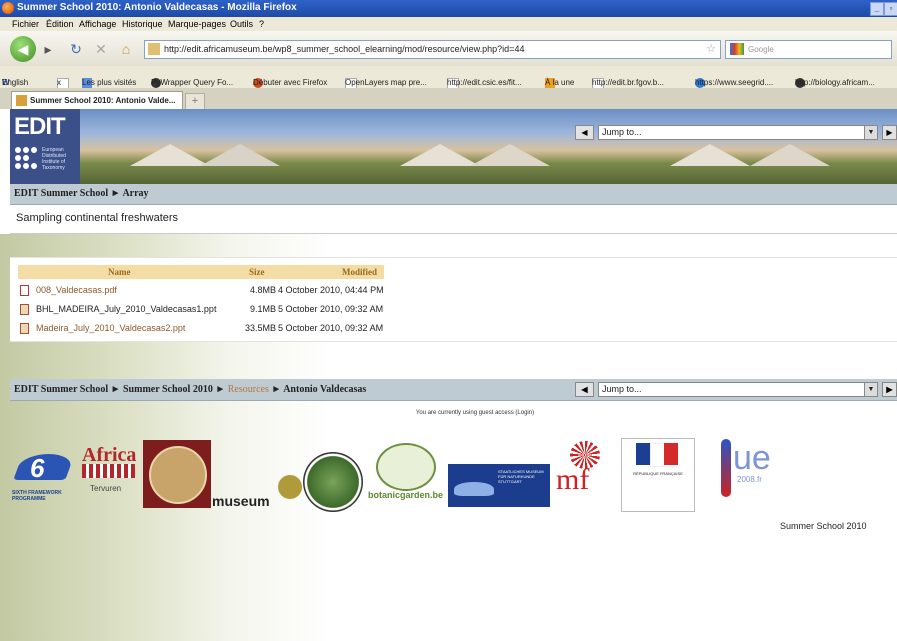 Image resolution: width=897 pixels, height=641 pixels. Describe the element at coordinates (726, 468) in the screenshot. I see `flag-stripe-icon` at that location.